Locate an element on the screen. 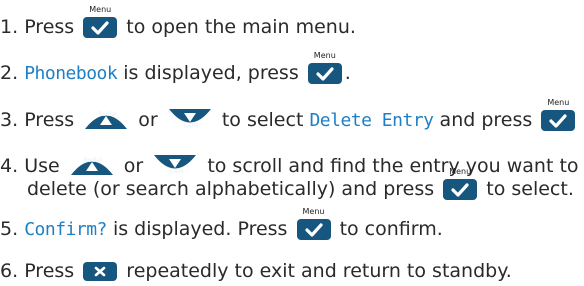 The width and height of the screenshot is (584, 286). step-number: 3. is located at coordinates (9, 120).